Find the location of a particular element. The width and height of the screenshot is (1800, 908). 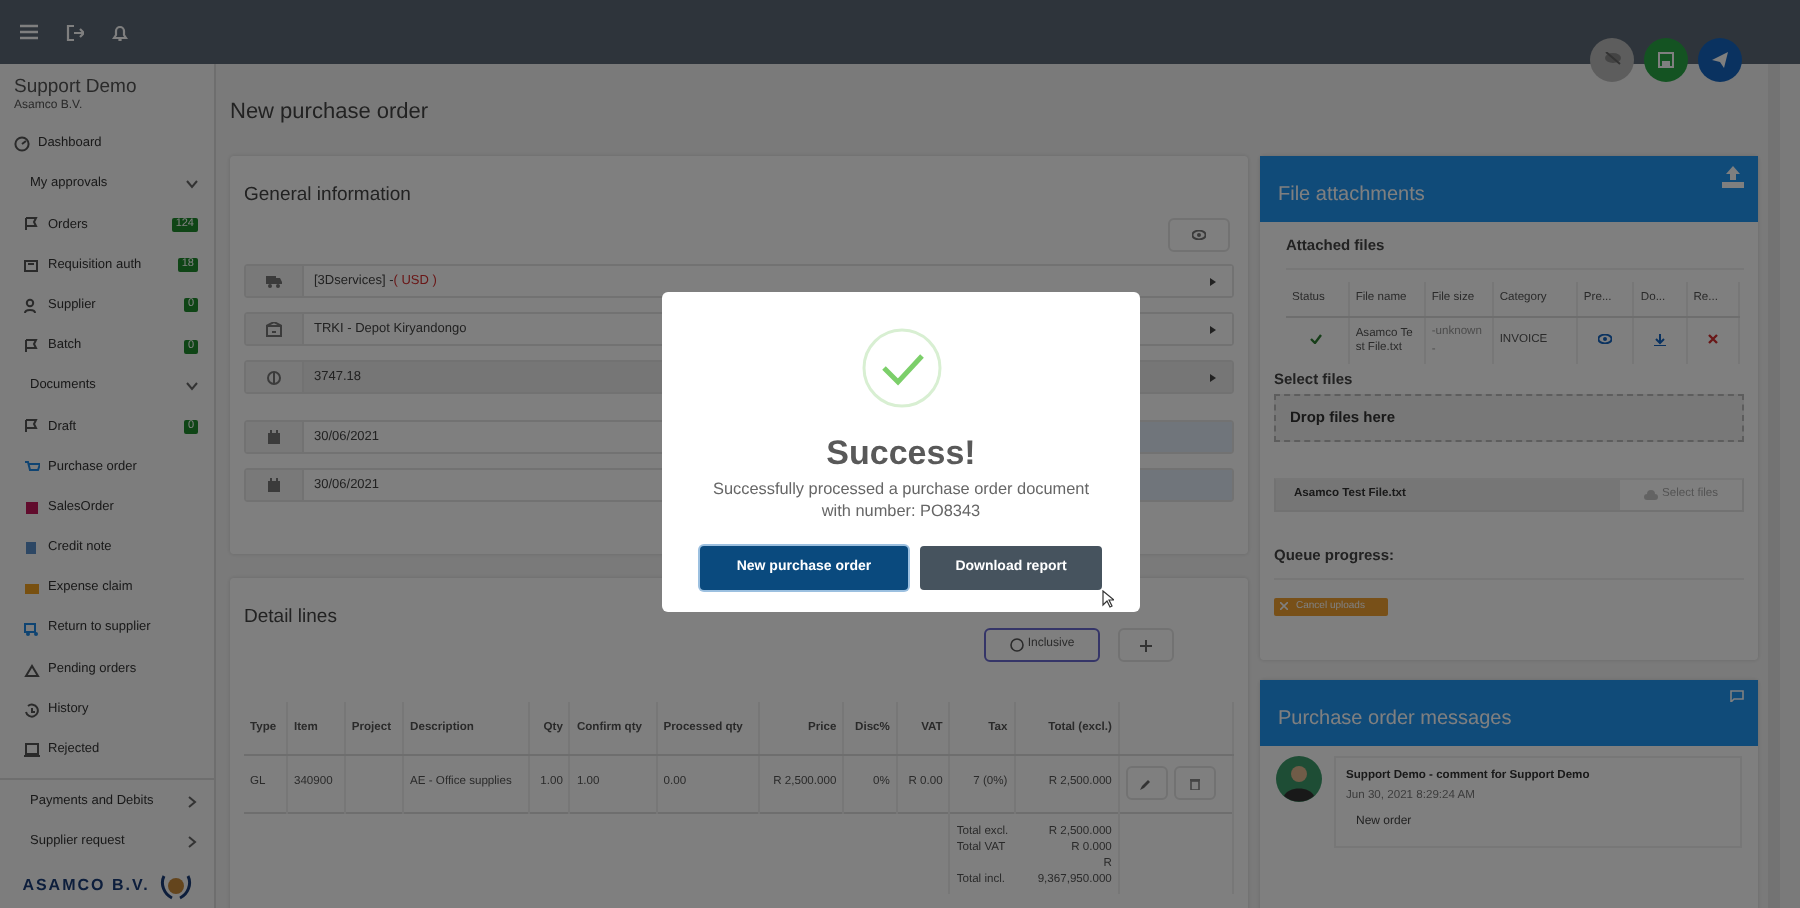

section-title: General information is located at coordinates (328, 196).